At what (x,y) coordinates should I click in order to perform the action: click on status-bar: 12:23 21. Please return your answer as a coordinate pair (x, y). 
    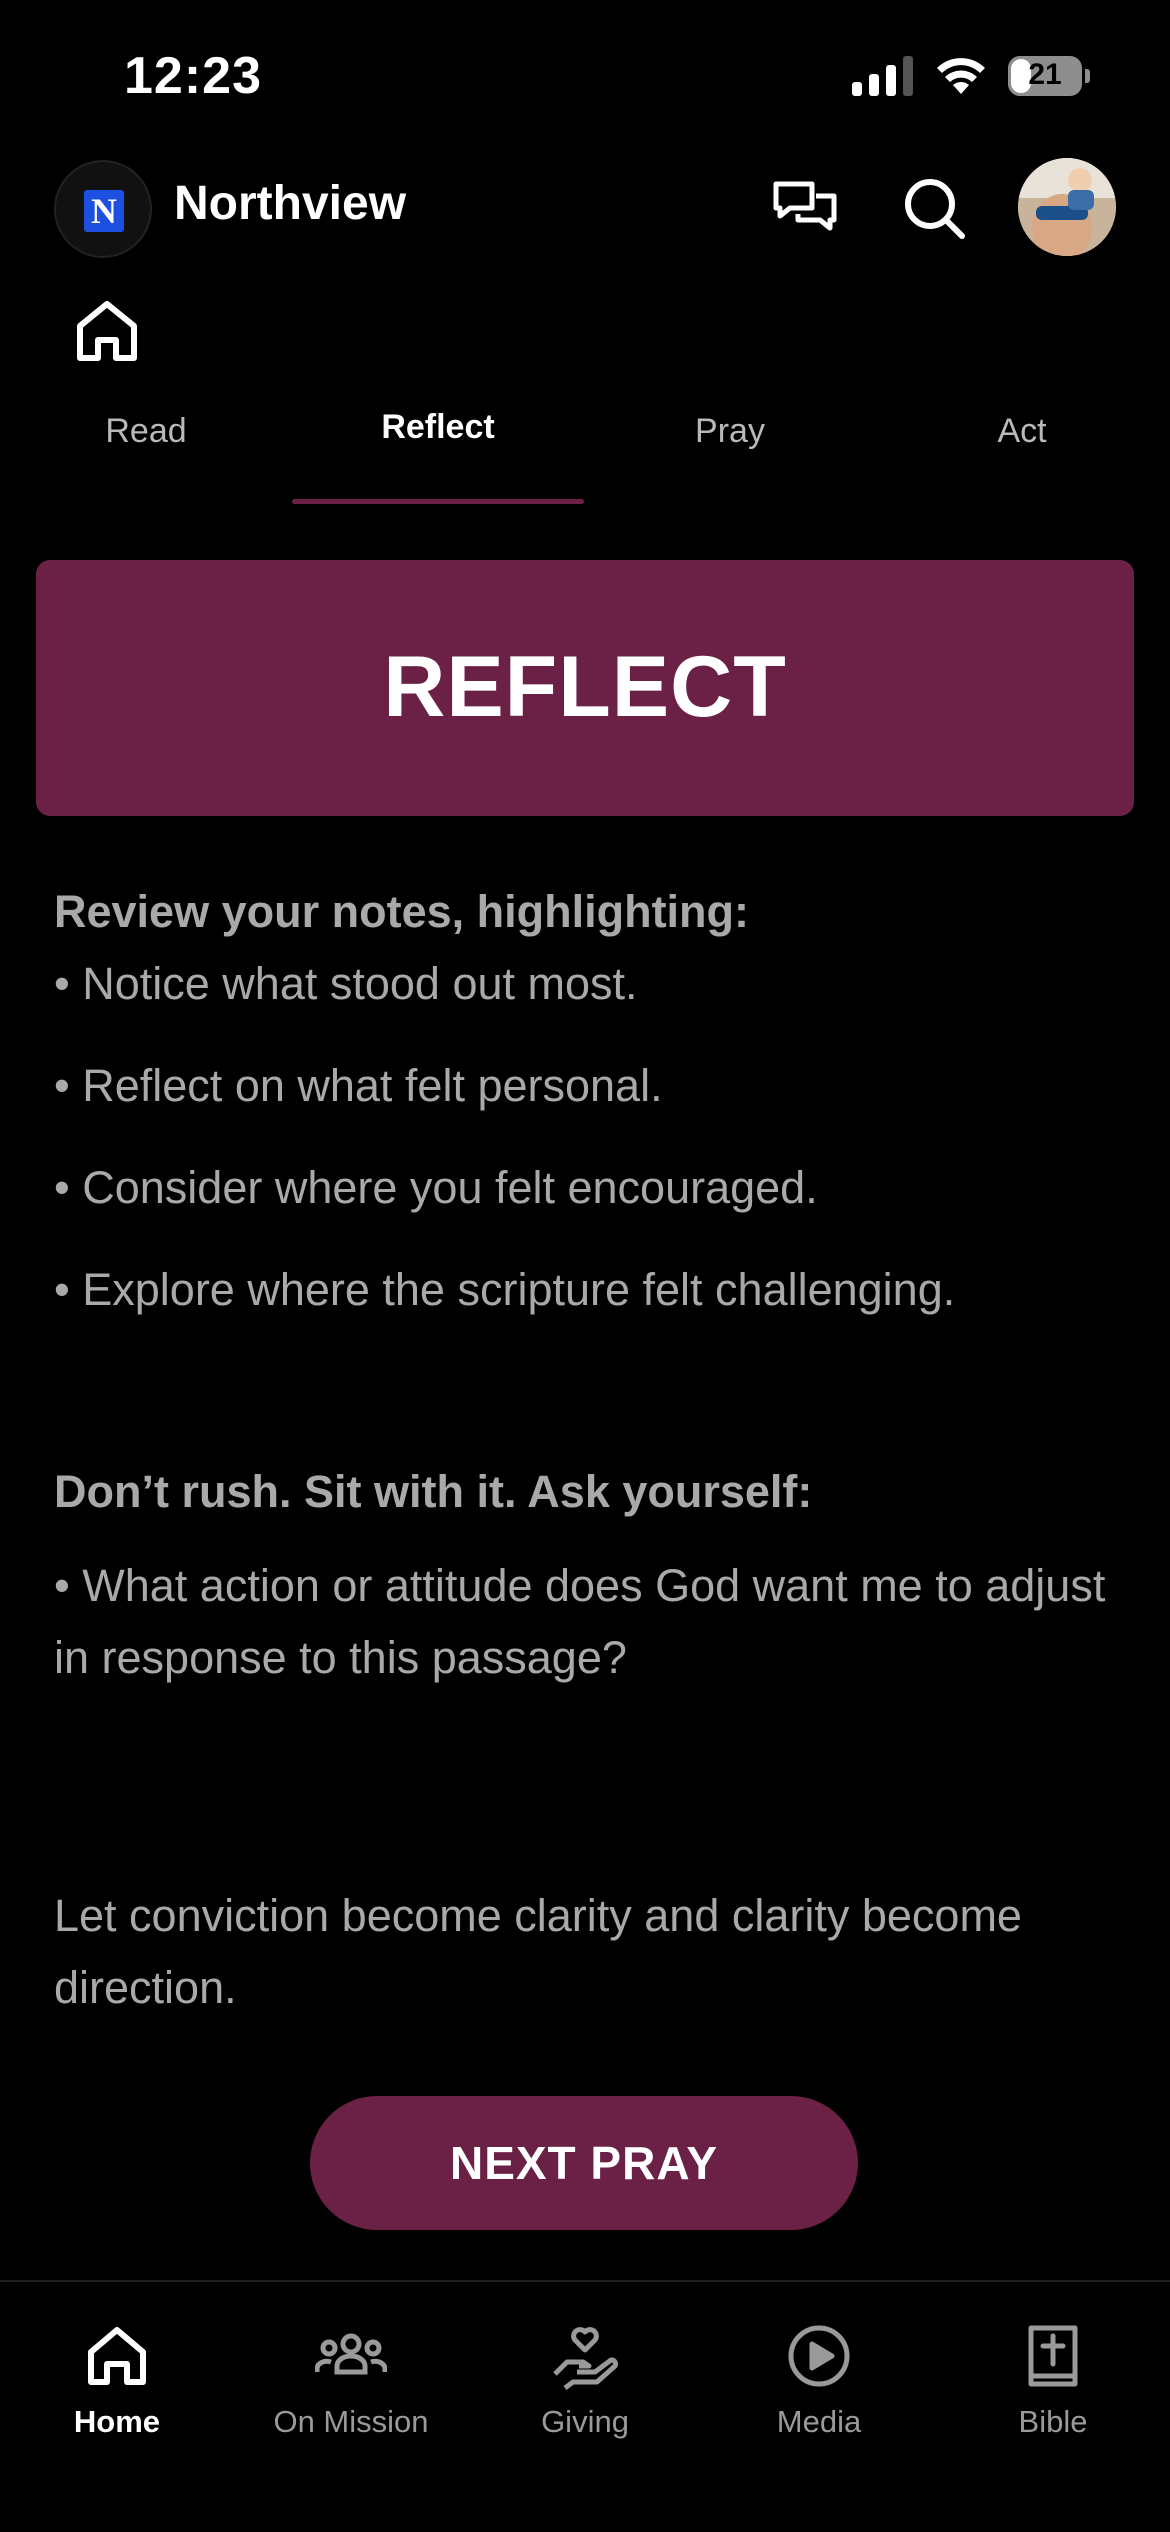
    Looking at the image, I should click on (585, 75).